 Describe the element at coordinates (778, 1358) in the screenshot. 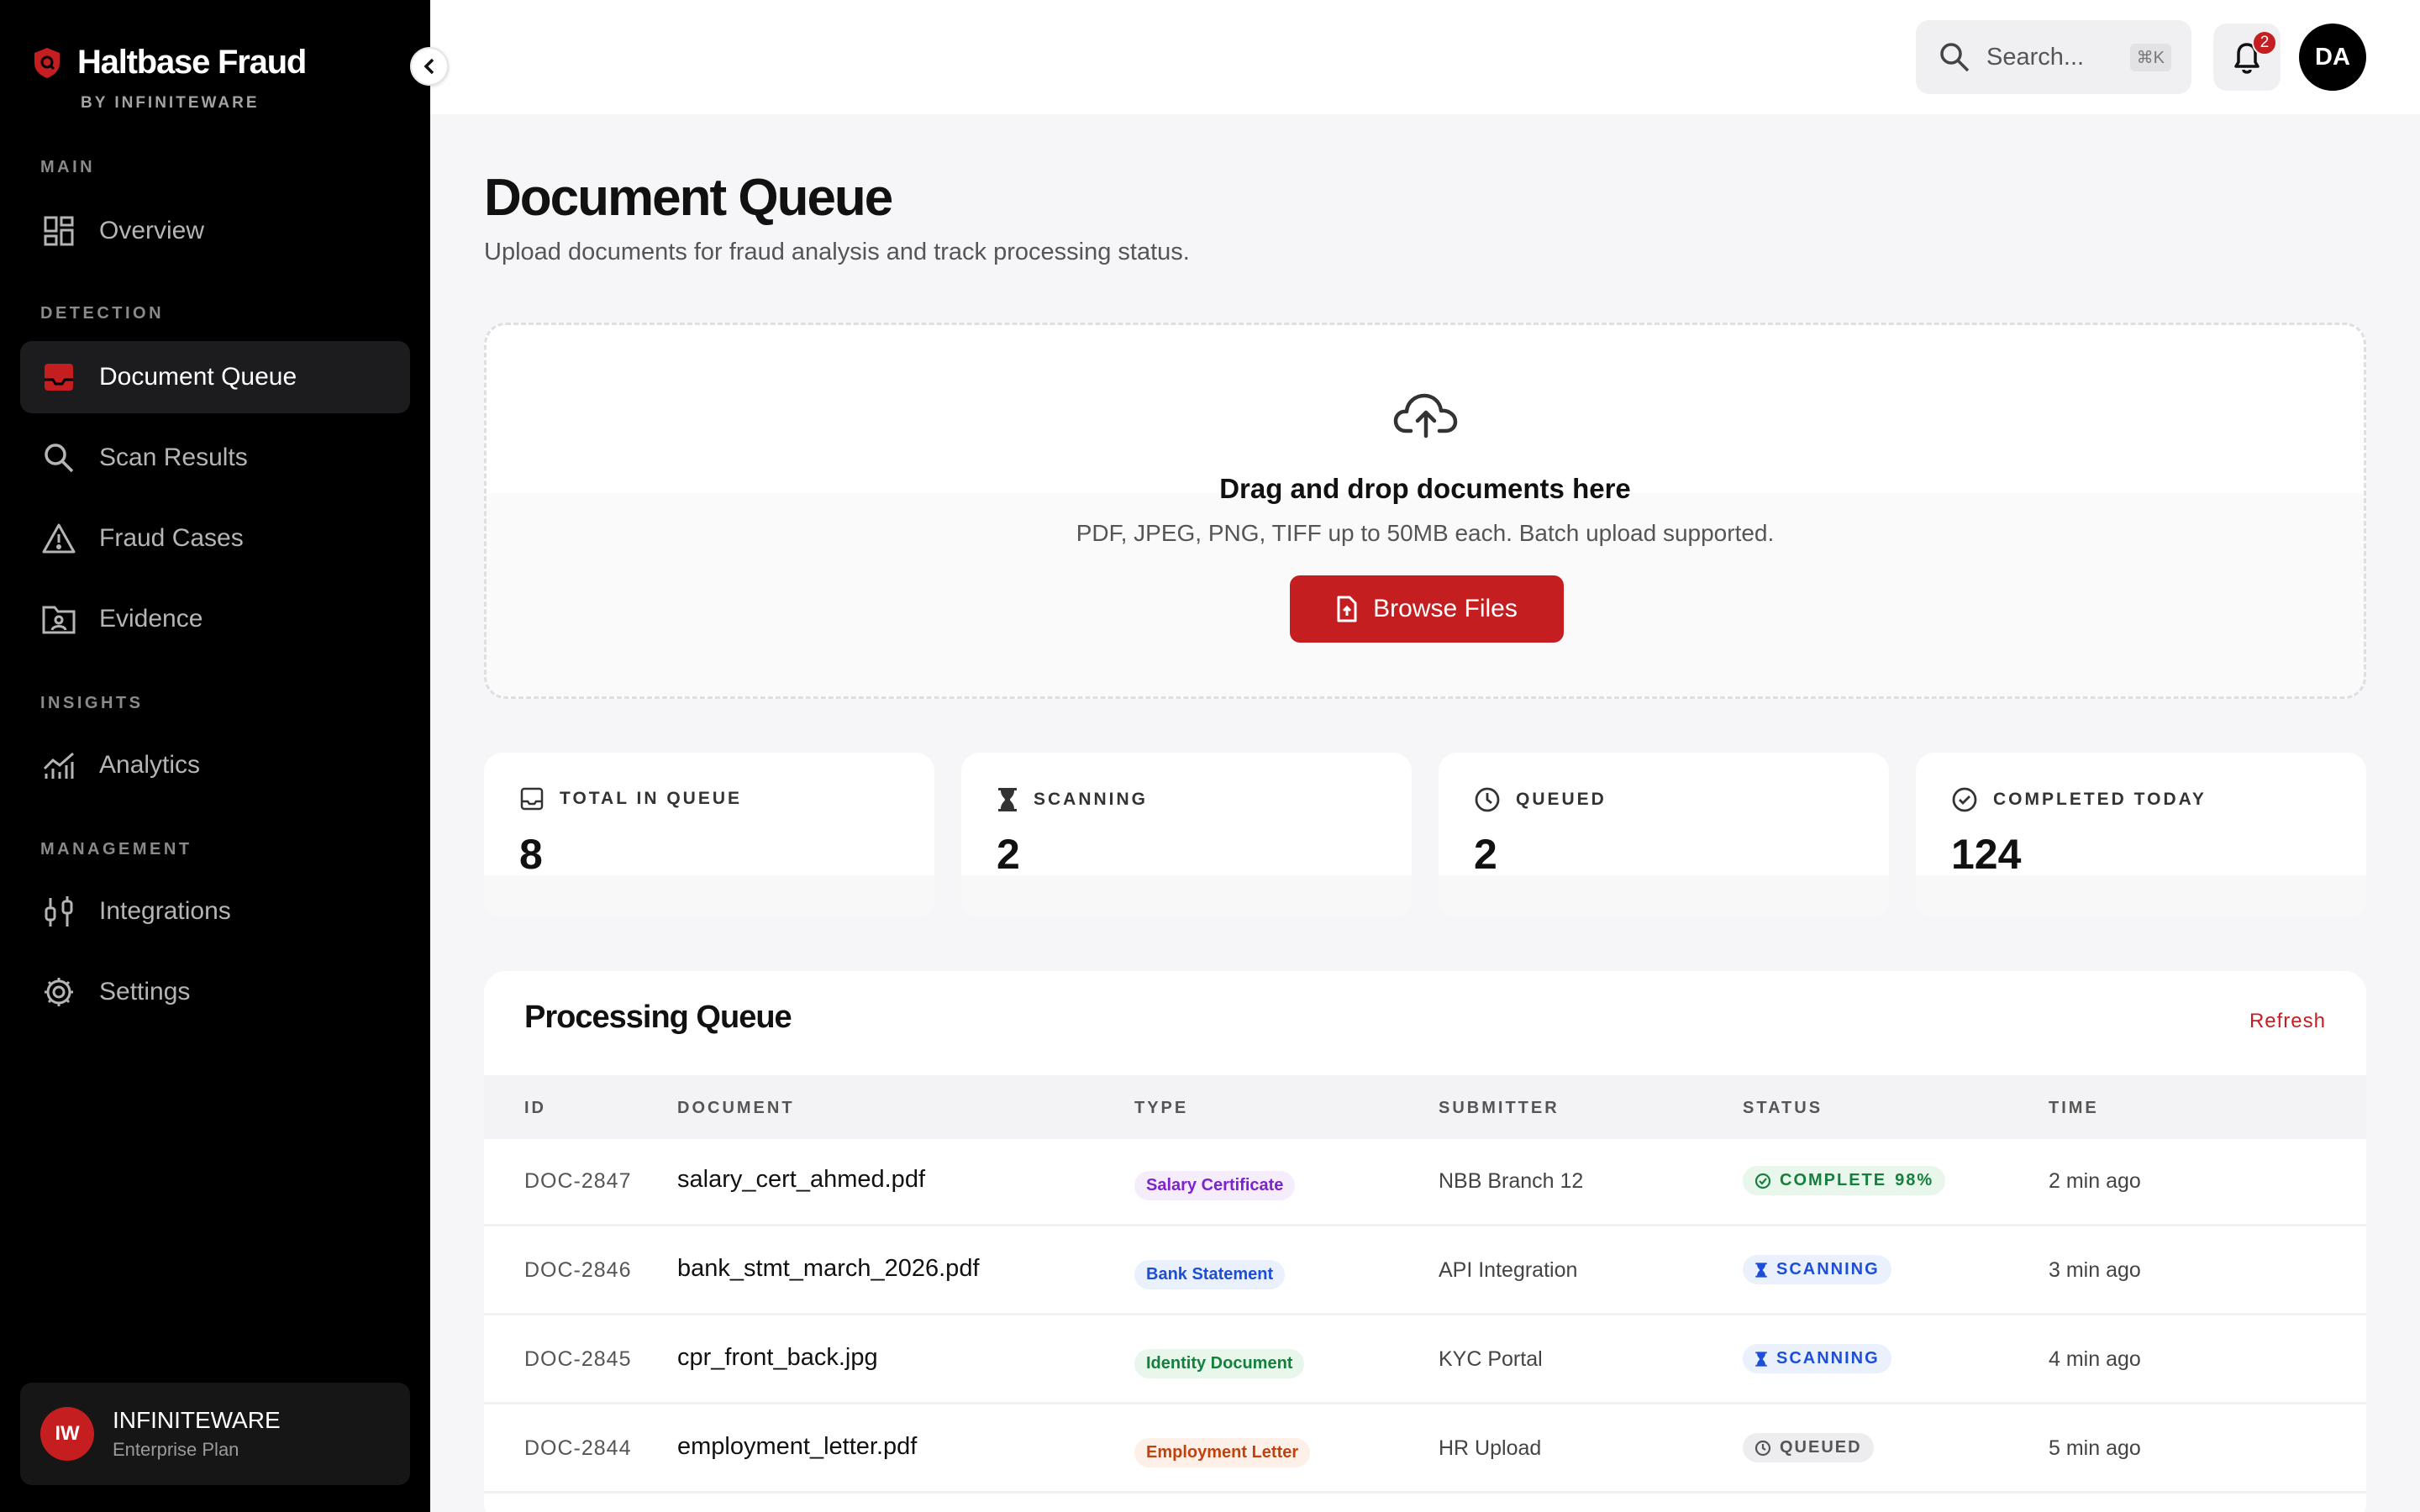

I see `doc-name: cpr_front_back.jpg` at that location.